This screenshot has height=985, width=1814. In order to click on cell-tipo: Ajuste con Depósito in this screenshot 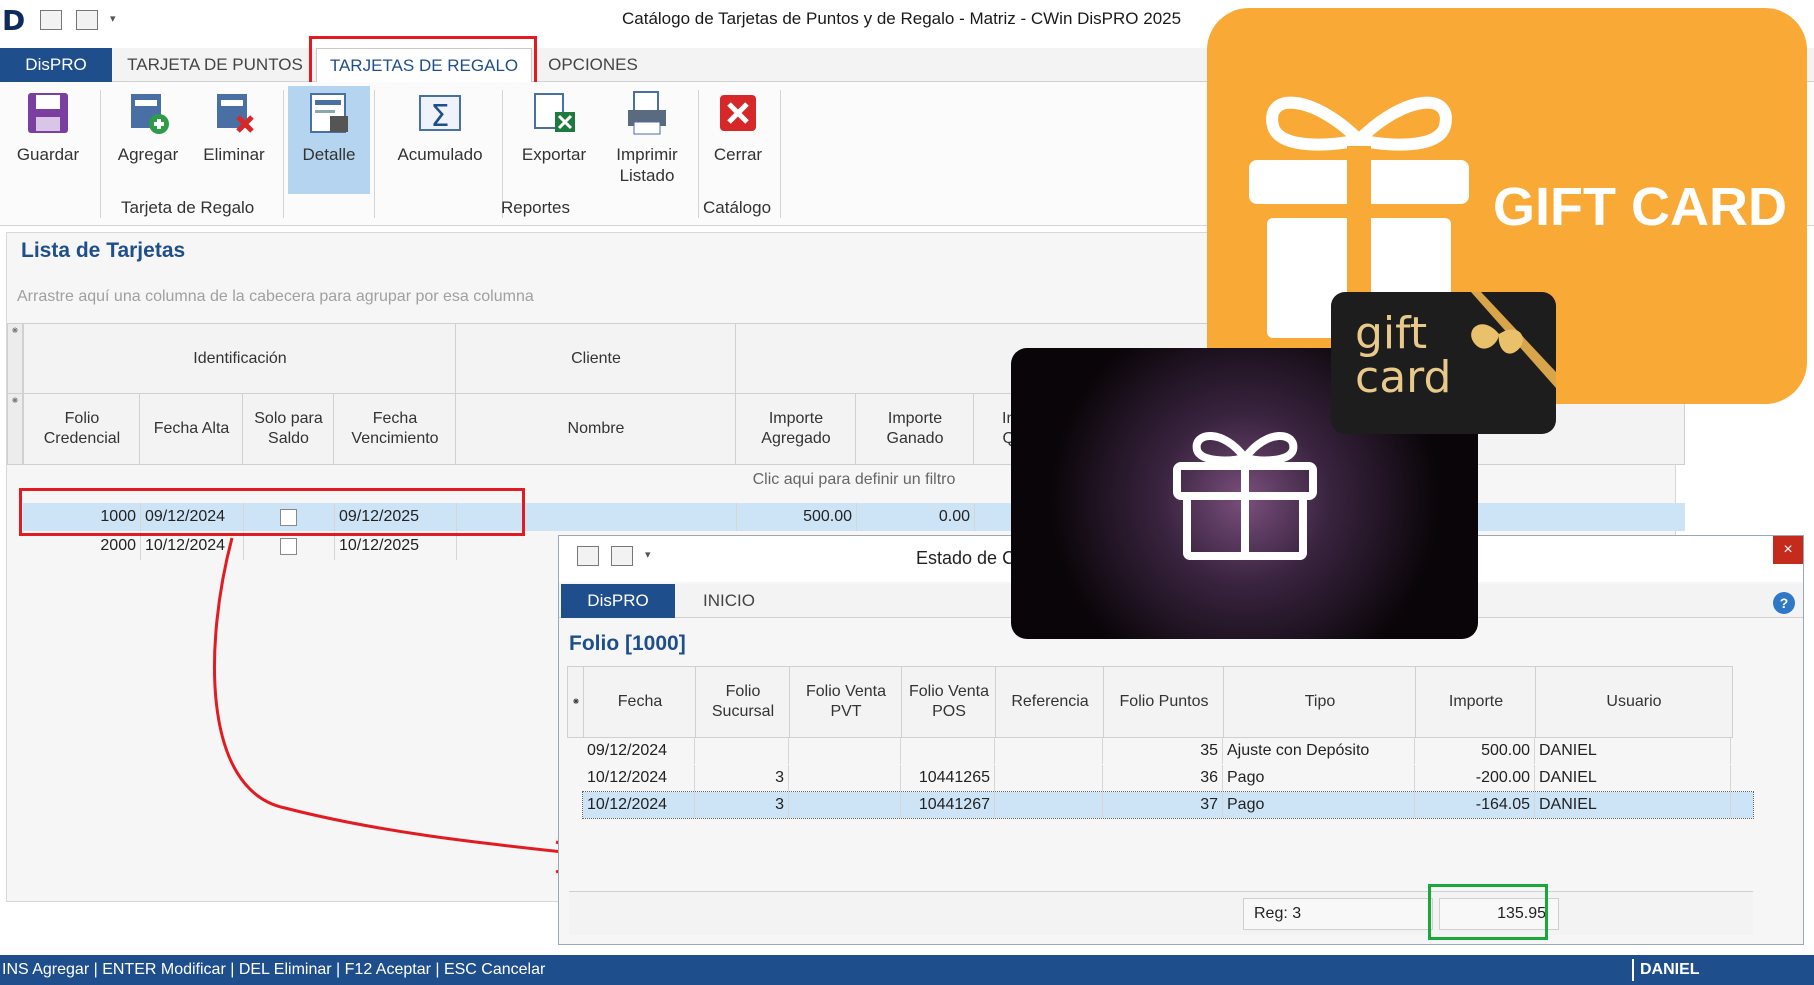, I will do `click(1319, 751)`.